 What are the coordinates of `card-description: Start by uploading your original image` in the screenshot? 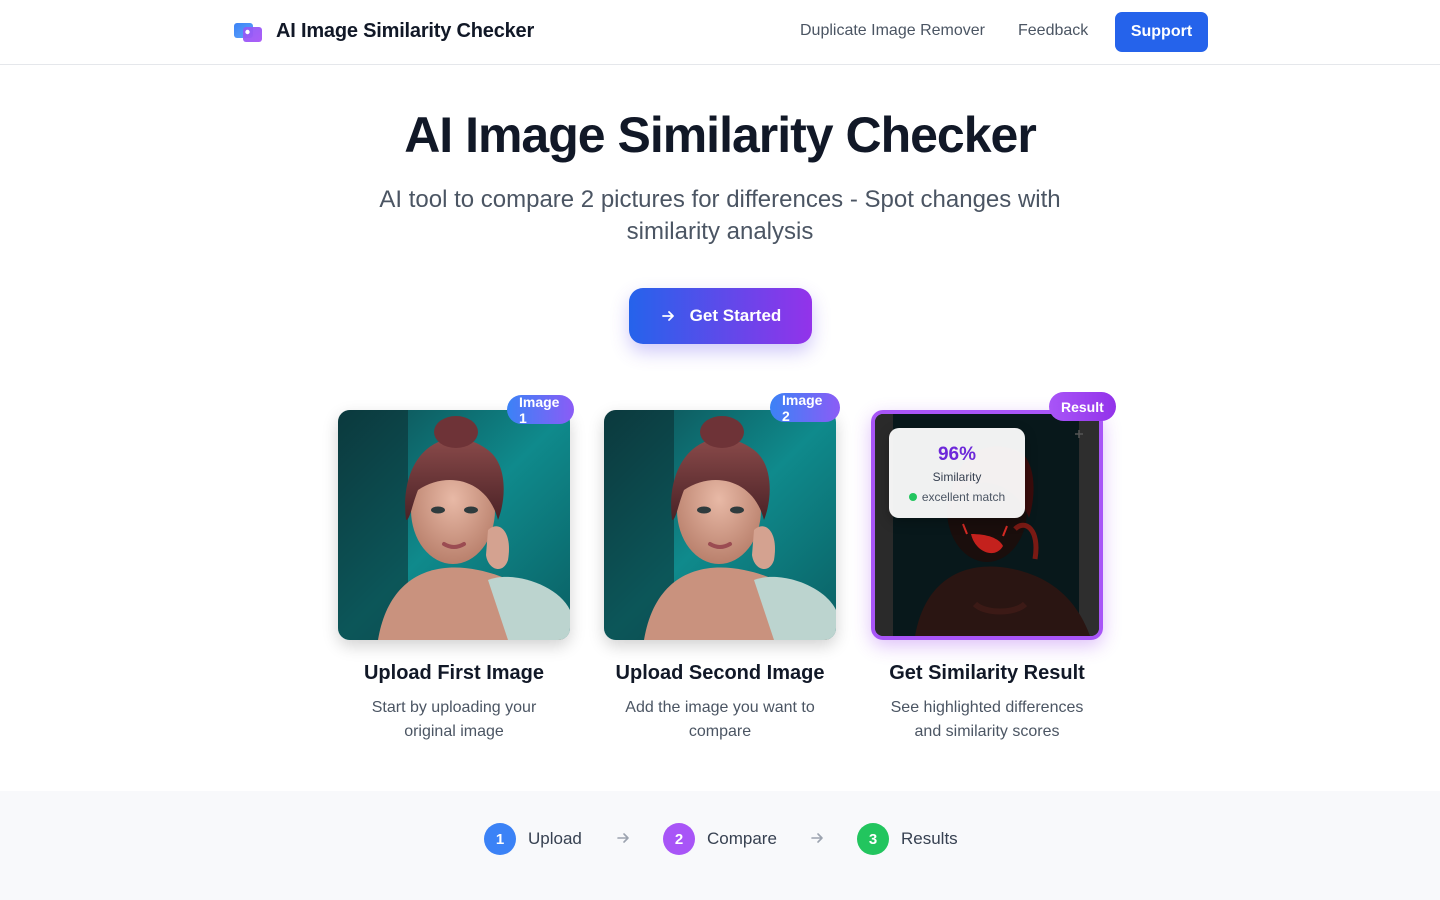 It's located at (454, 719).